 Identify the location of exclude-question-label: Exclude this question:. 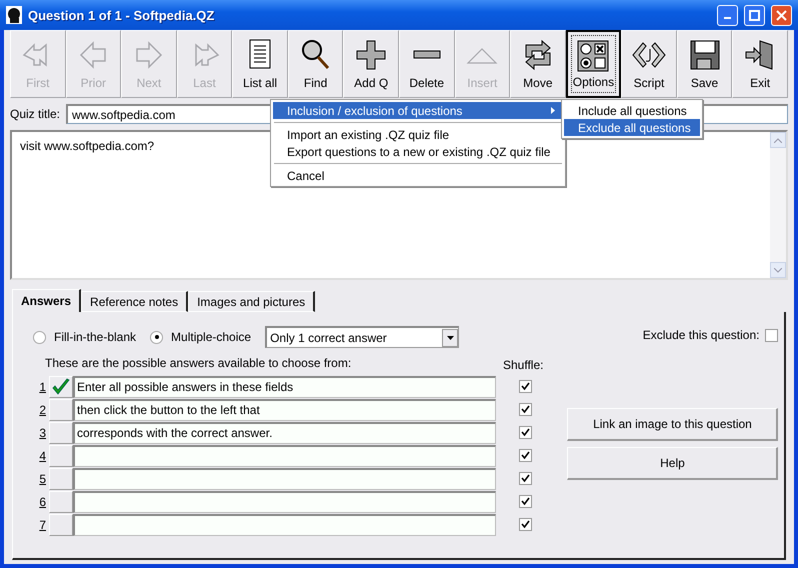
(701, 335).